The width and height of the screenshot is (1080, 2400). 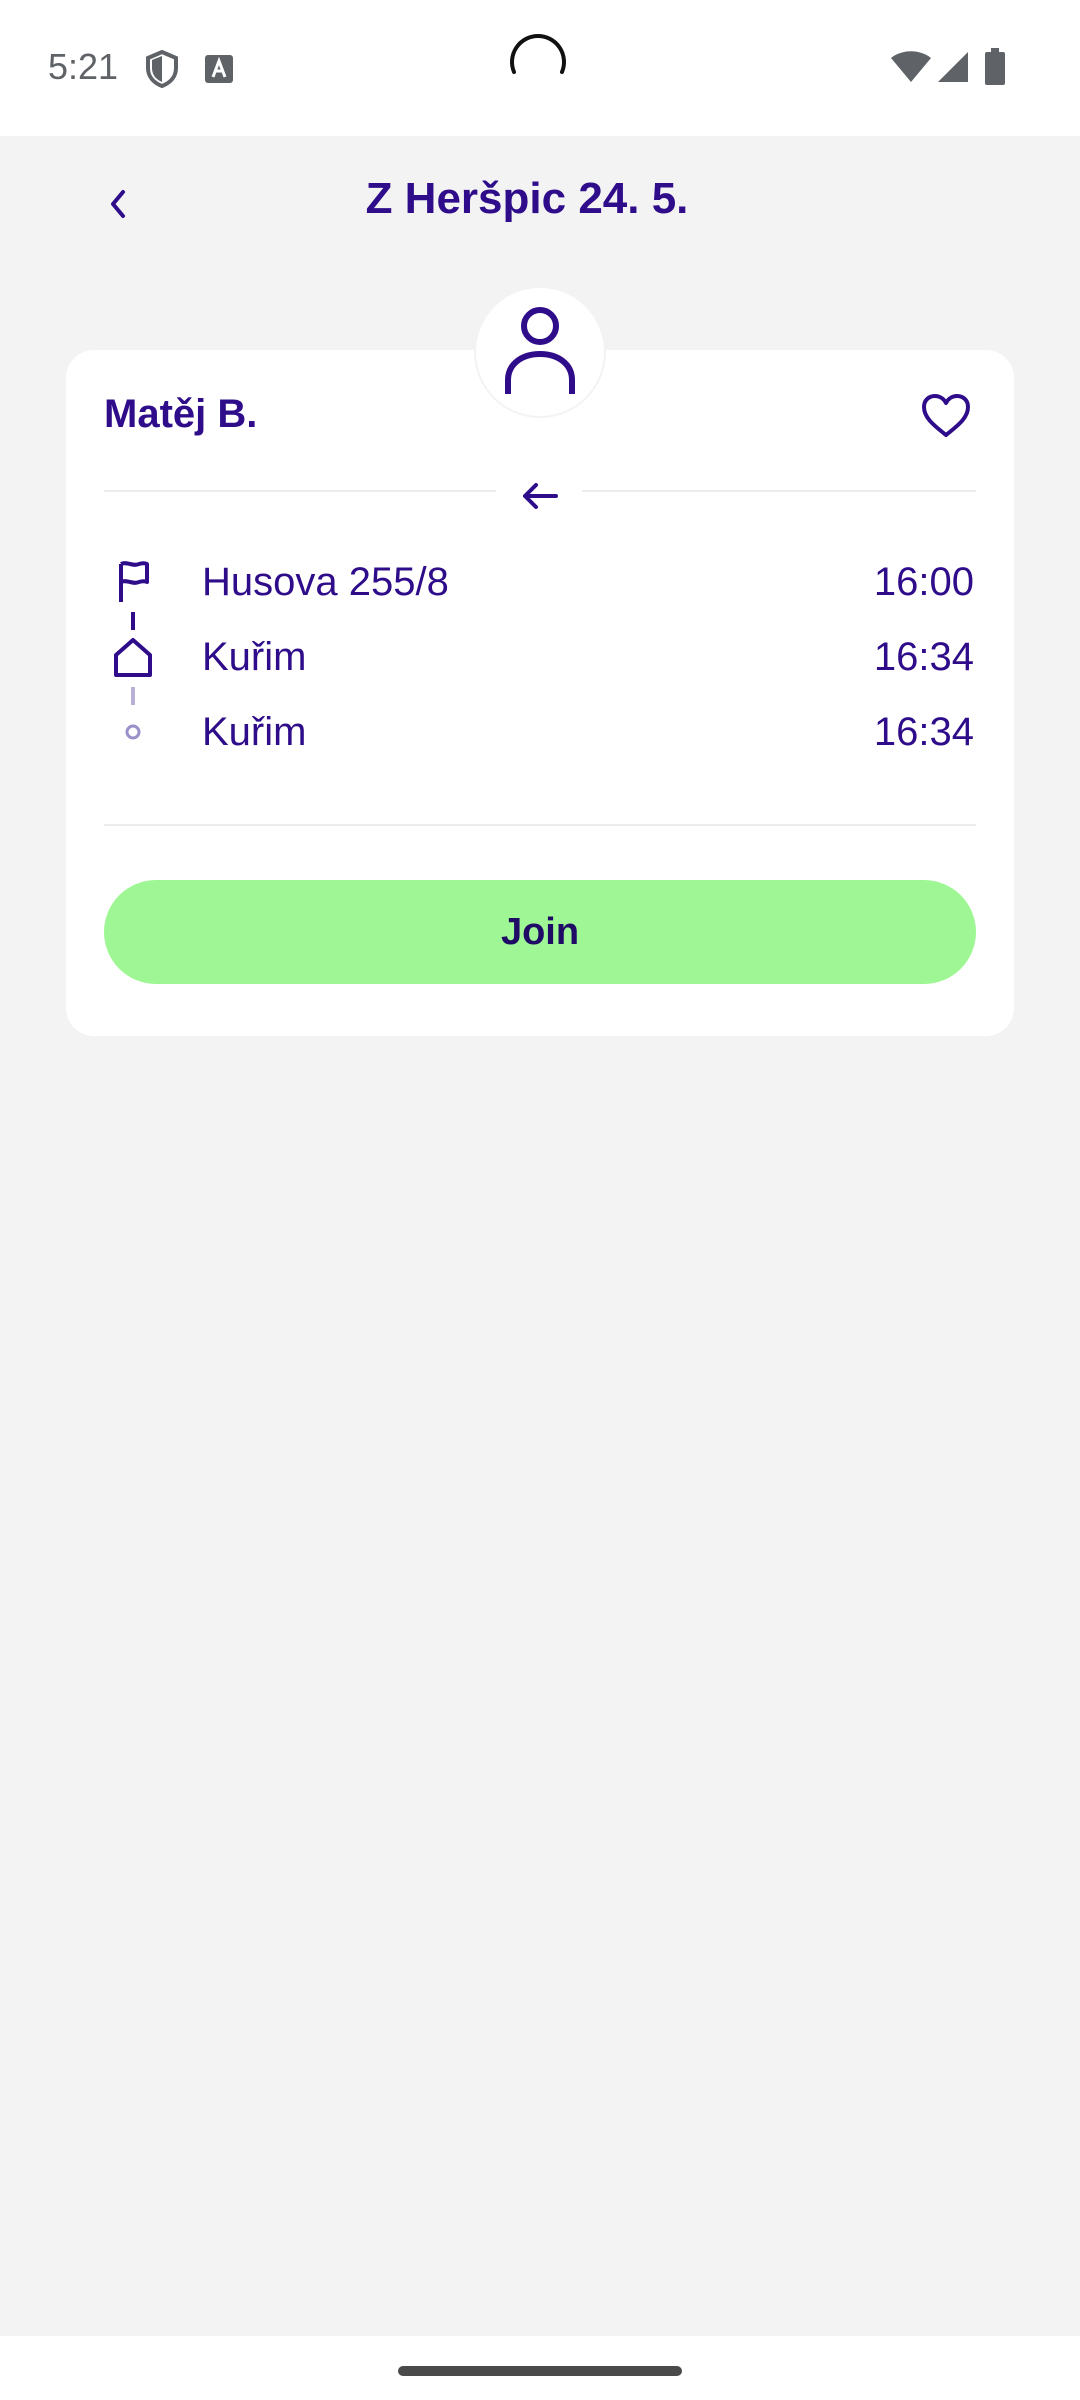 I want to click on navigation-bar, so click(x=540, y=2368).